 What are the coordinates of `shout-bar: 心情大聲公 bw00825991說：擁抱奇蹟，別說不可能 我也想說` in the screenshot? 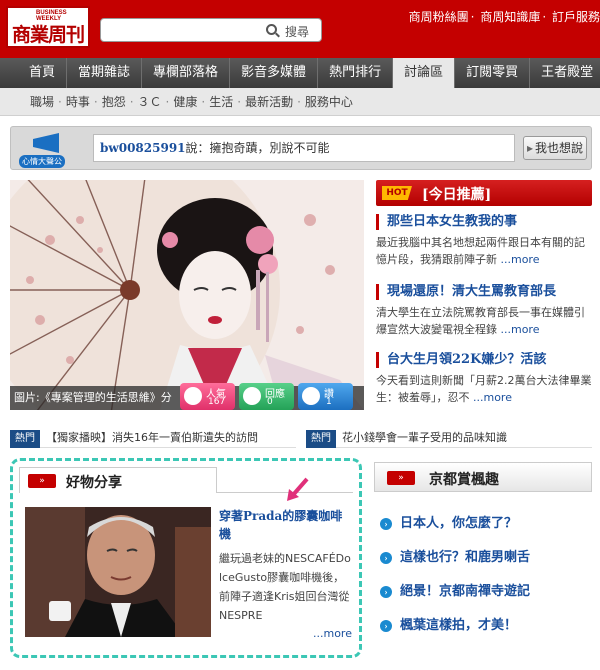 It's located at (301, 148).